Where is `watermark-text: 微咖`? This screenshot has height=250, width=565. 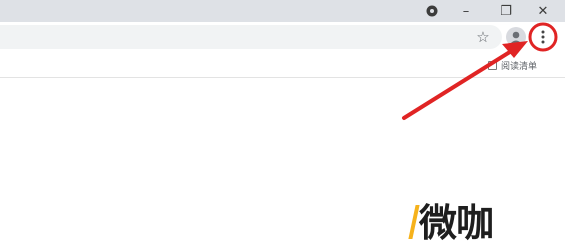
watermark-text: 微咖 is located at coordinates (456, 223).